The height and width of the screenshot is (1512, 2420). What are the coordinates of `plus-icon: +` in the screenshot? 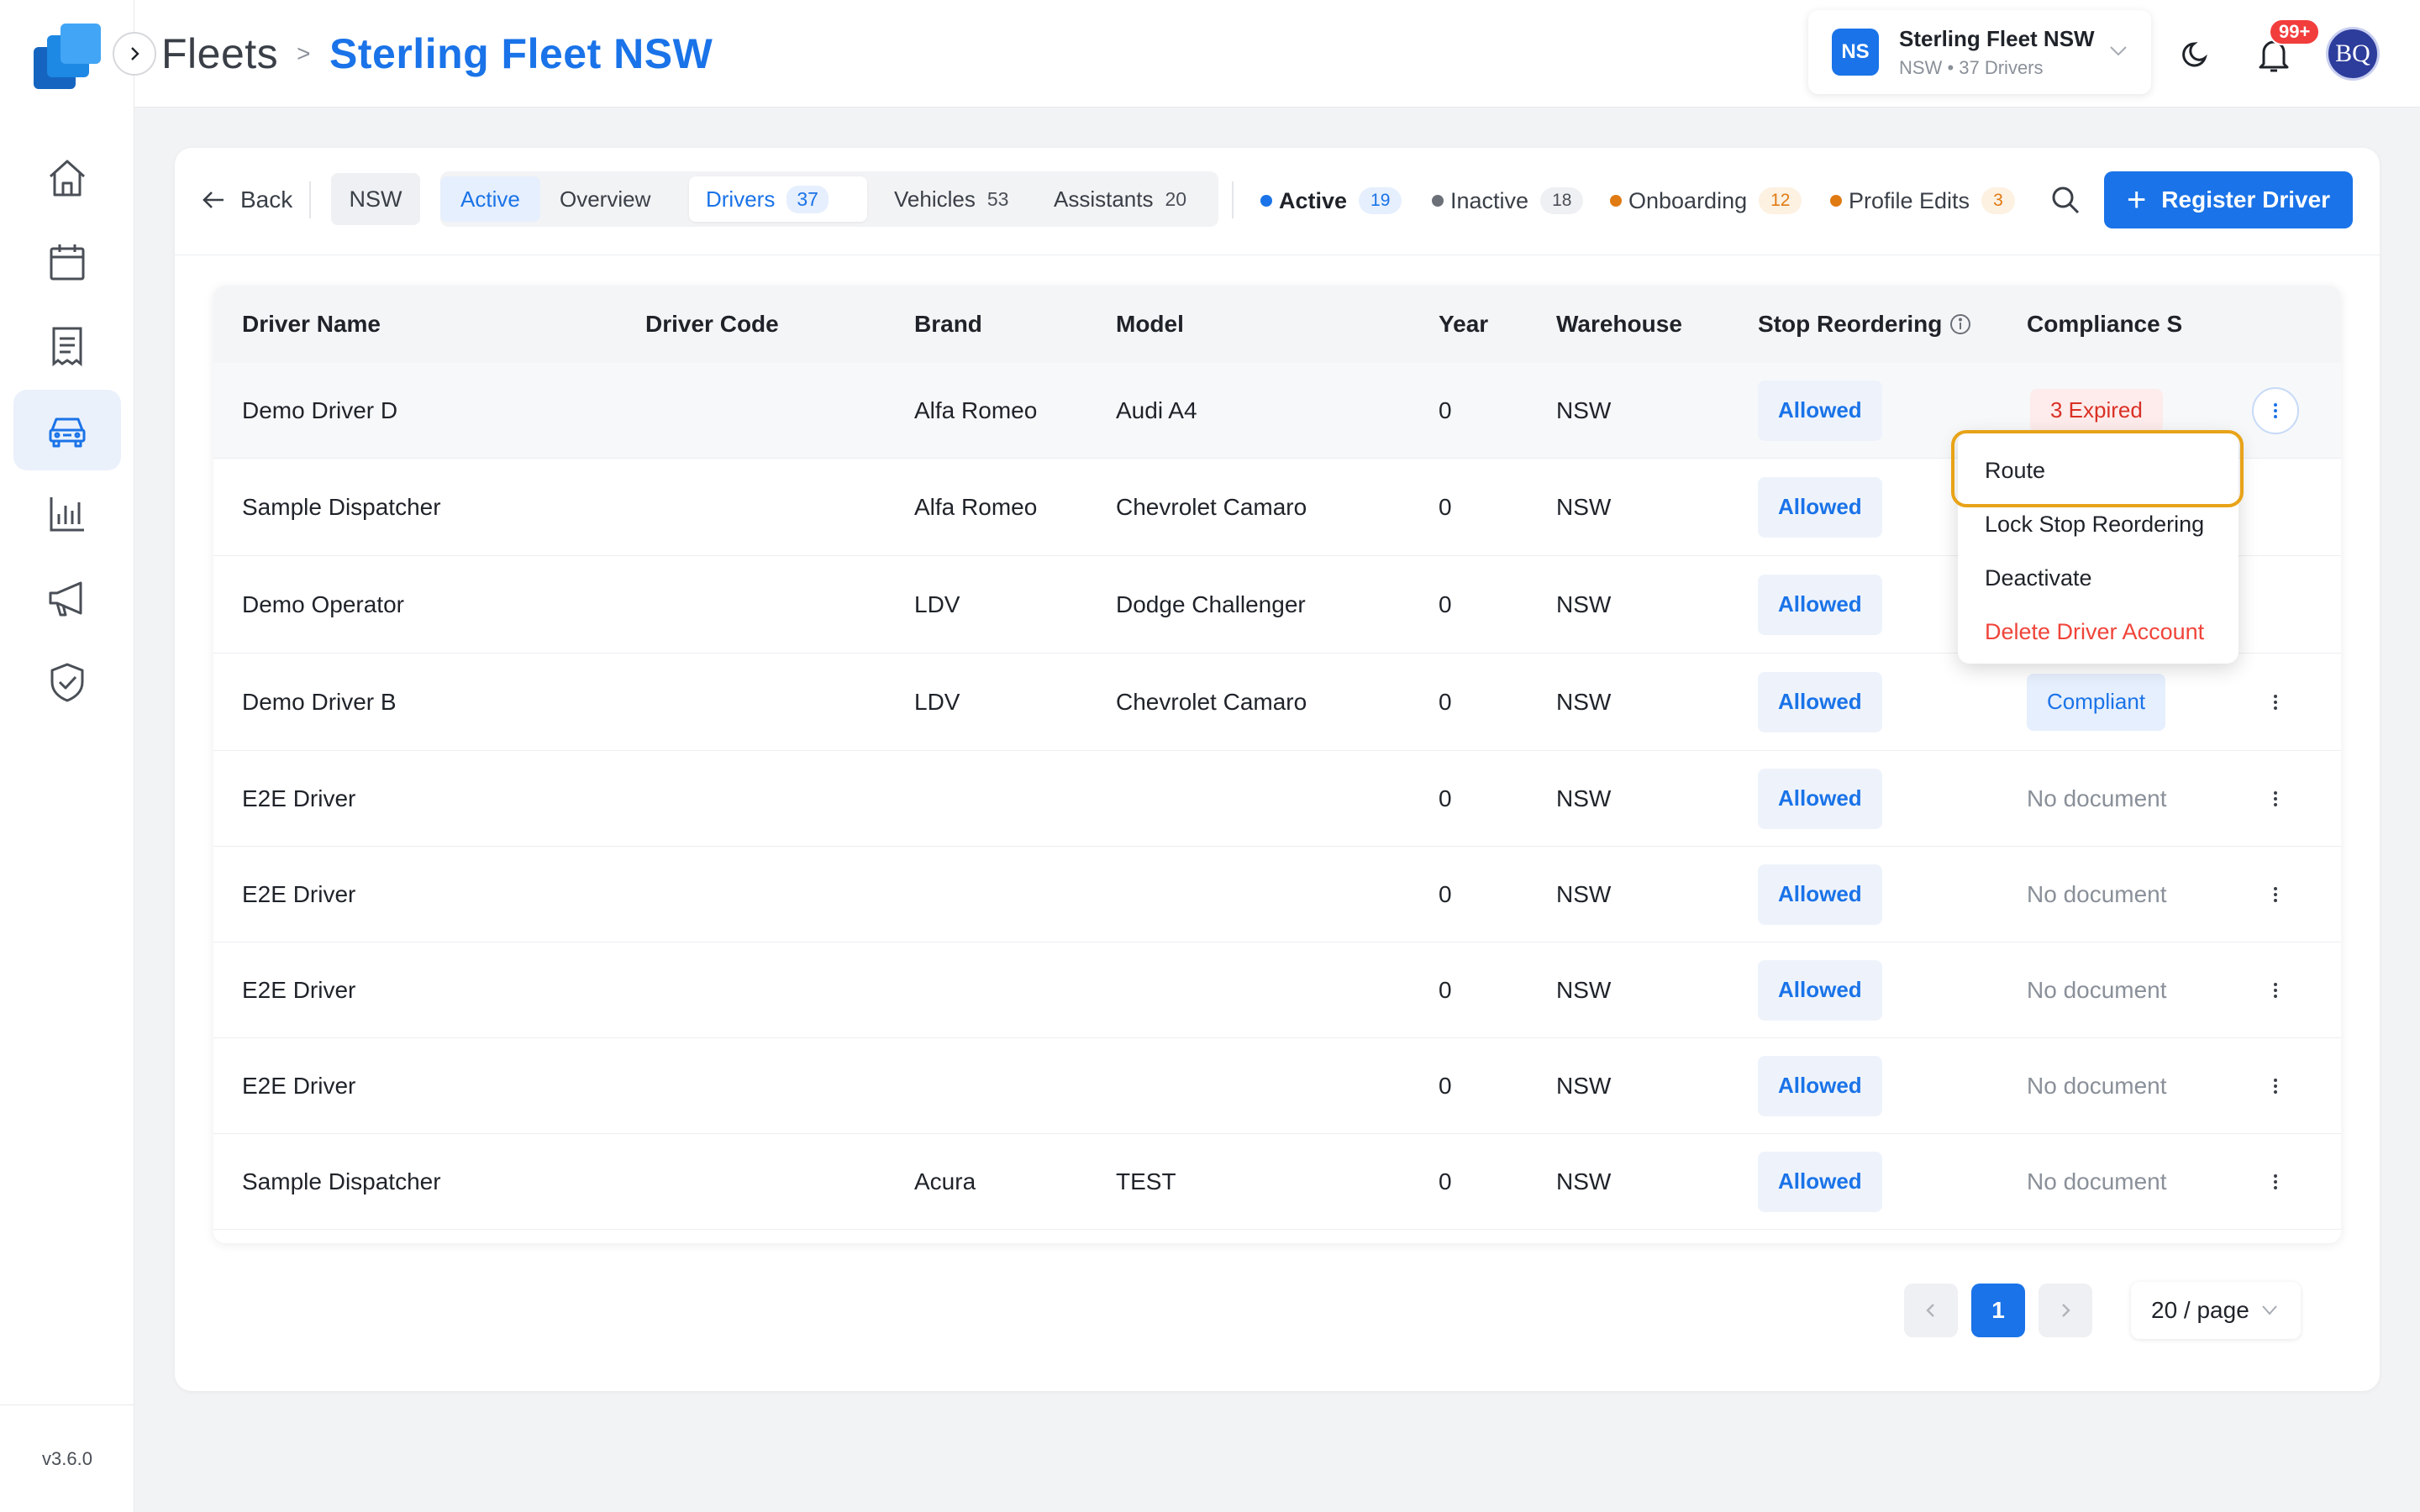 It's located at (2136, 199).